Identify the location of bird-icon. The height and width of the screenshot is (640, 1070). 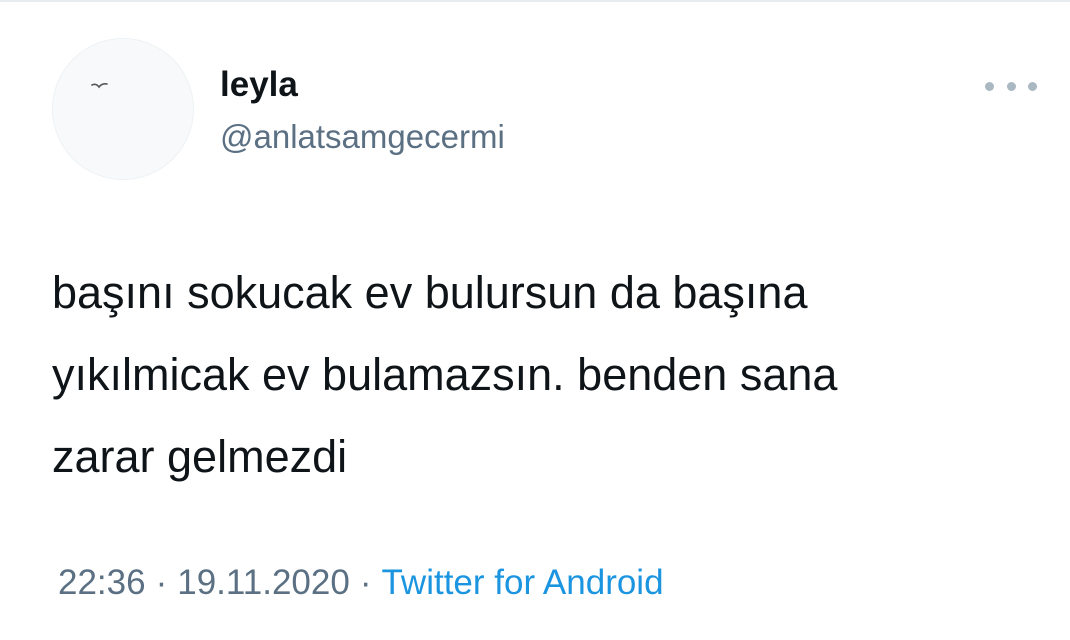
(99, 86).